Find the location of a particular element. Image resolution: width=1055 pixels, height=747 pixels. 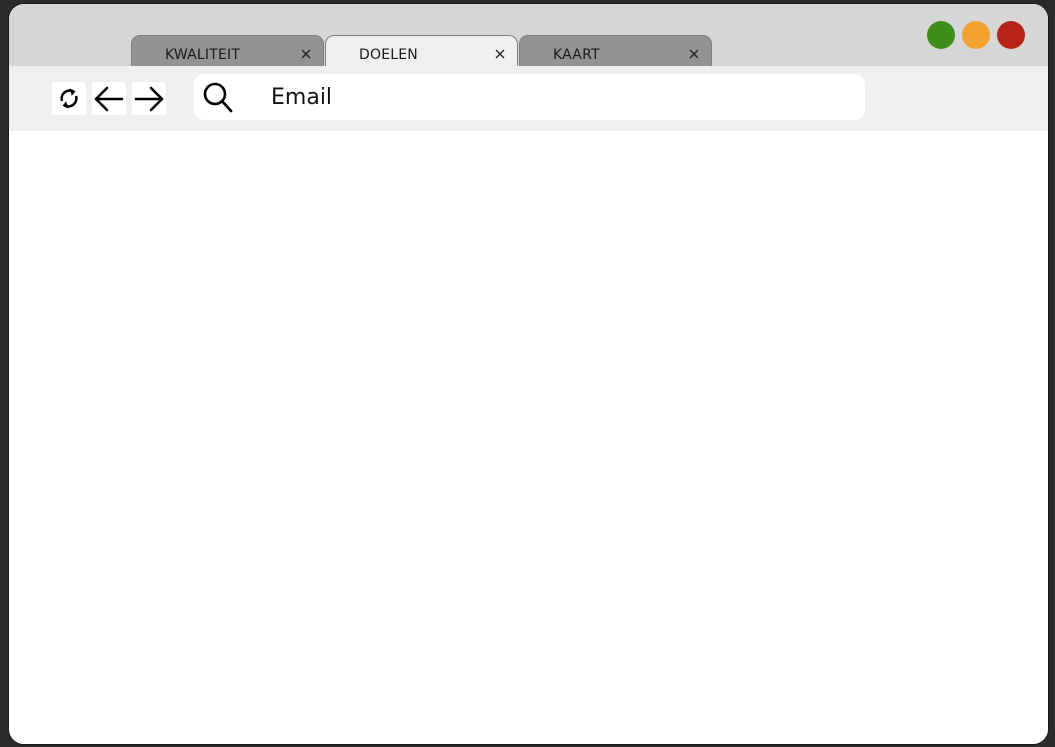

refresh-icon is located at coordinates (69, 98).